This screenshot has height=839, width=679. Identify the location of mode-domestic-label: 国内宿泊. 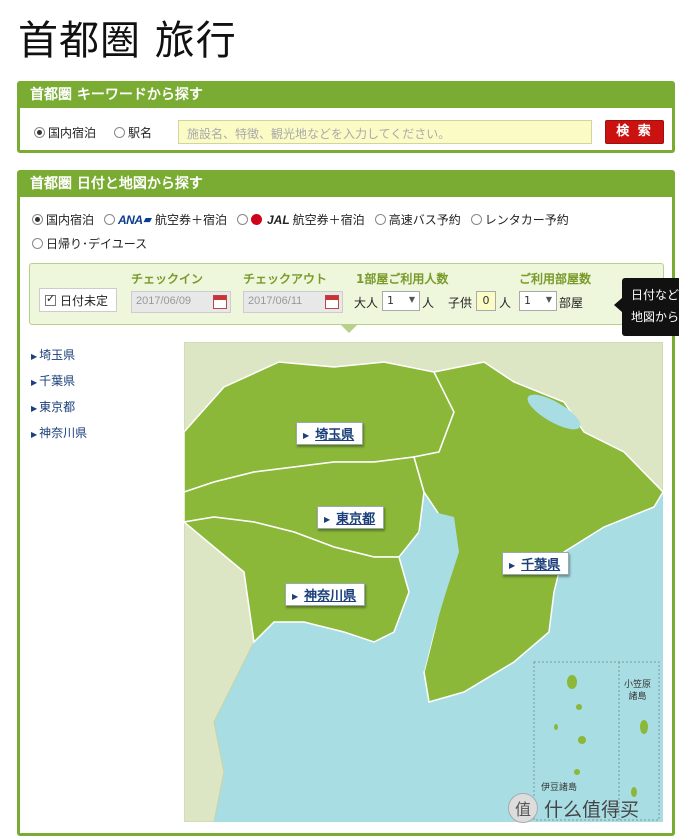
(70, 220).